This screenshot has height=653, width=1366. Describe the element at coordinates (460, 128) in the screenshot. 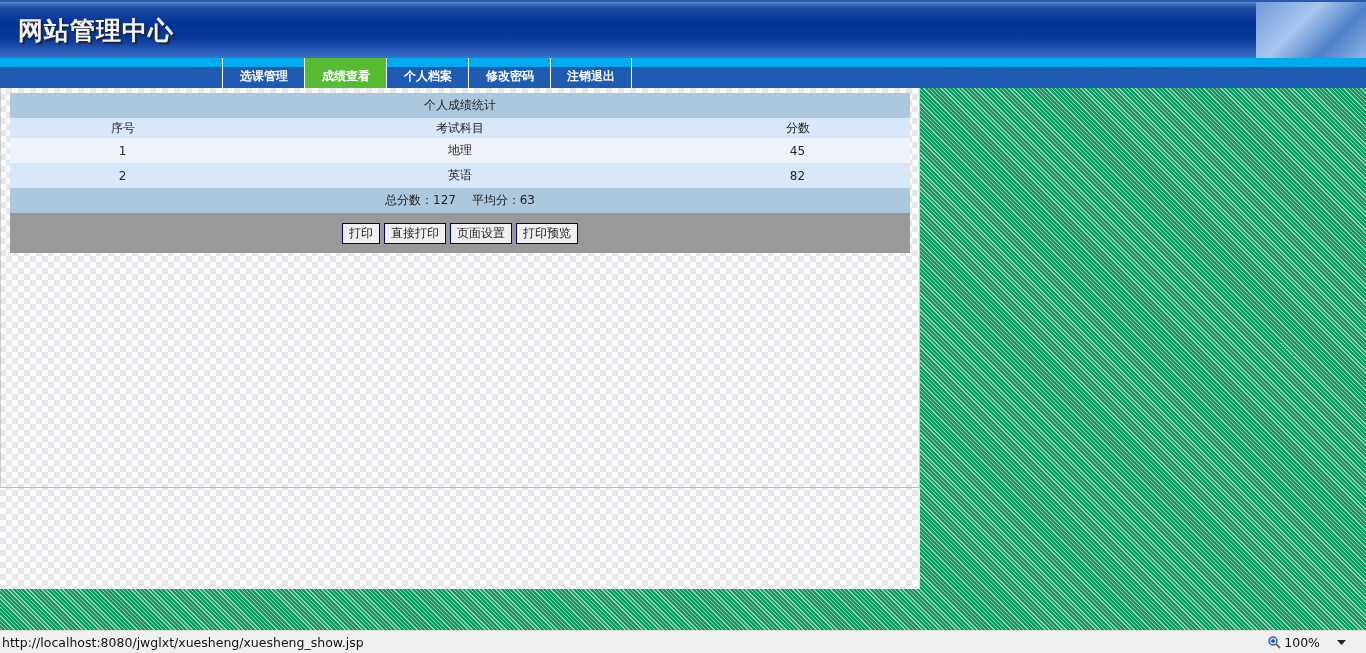

I see `column-header: 考试科目` at that location.